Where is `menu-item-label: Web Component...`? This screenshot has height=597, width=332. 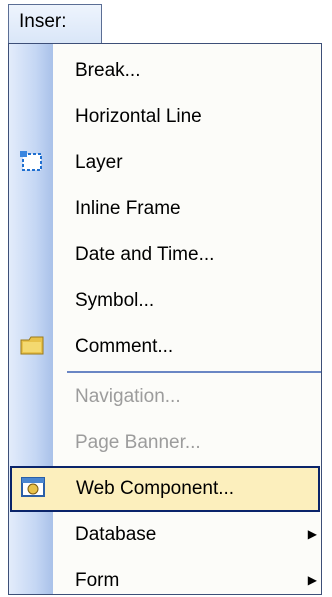 menu-item-label: Web Component... is located at coordinates (155, 488).